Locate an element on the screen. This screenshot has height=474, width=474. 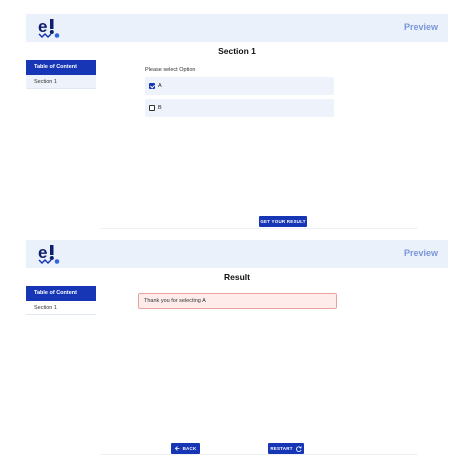
option-label: B is located at coordinates (160, 108).